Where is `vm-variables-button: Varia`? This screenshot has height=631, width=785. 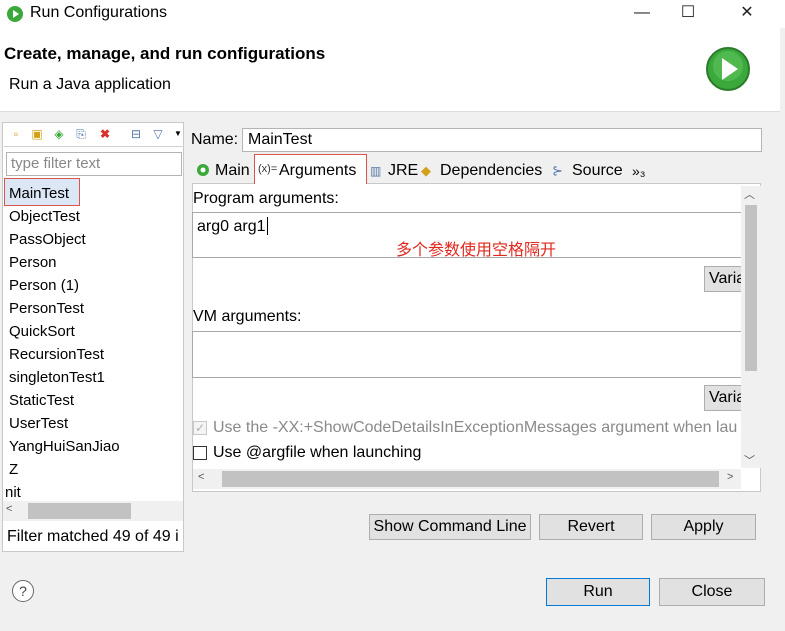 vm-variables-button: Varia is located at coordinates (723, 398).